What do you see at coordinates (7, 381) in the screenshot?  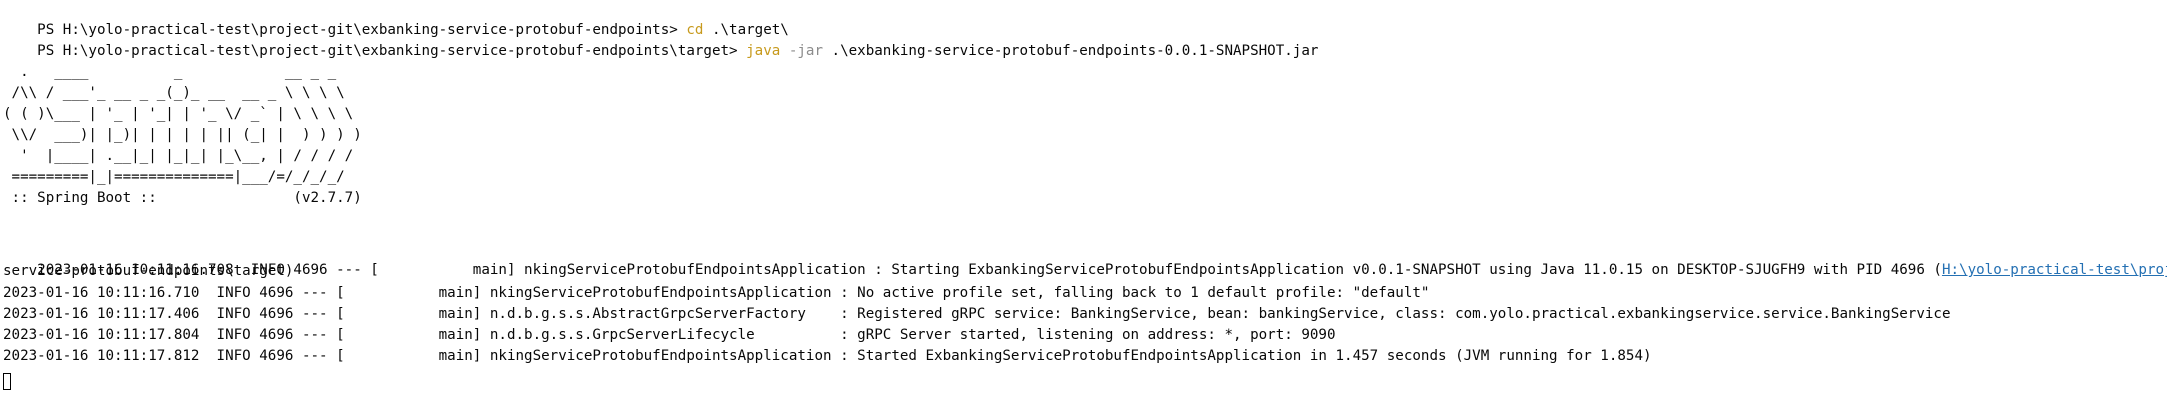 I see `text-cursor` at bounding box center [7, 381].